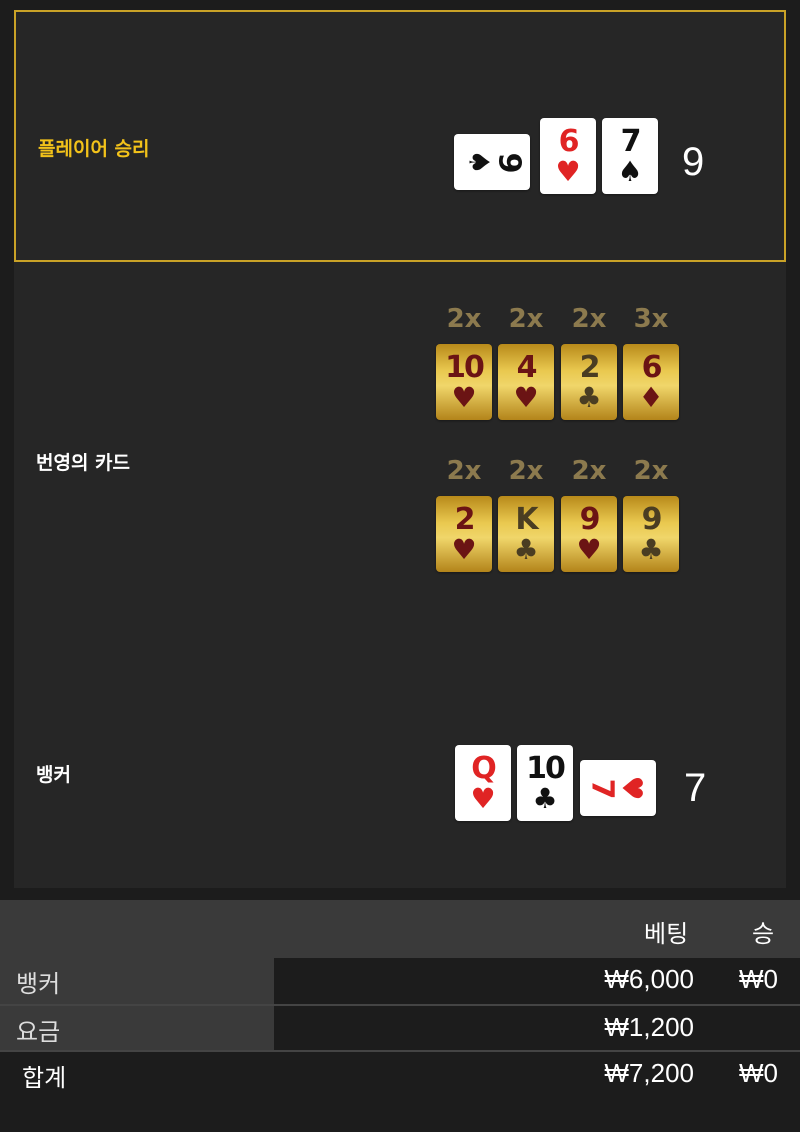 The width and height of the screenshot is (800, 1132). Describe the element at coordinates (400, 981) in the screenshot. I see `table-row: 뱅커 ₩6,000 ₩0` at that location.